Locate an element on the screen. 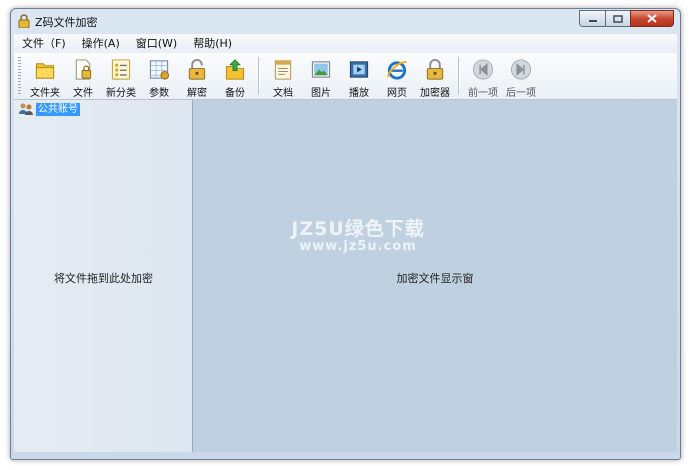  menu-action: 操作(A) is located at coordinates (101, 43).